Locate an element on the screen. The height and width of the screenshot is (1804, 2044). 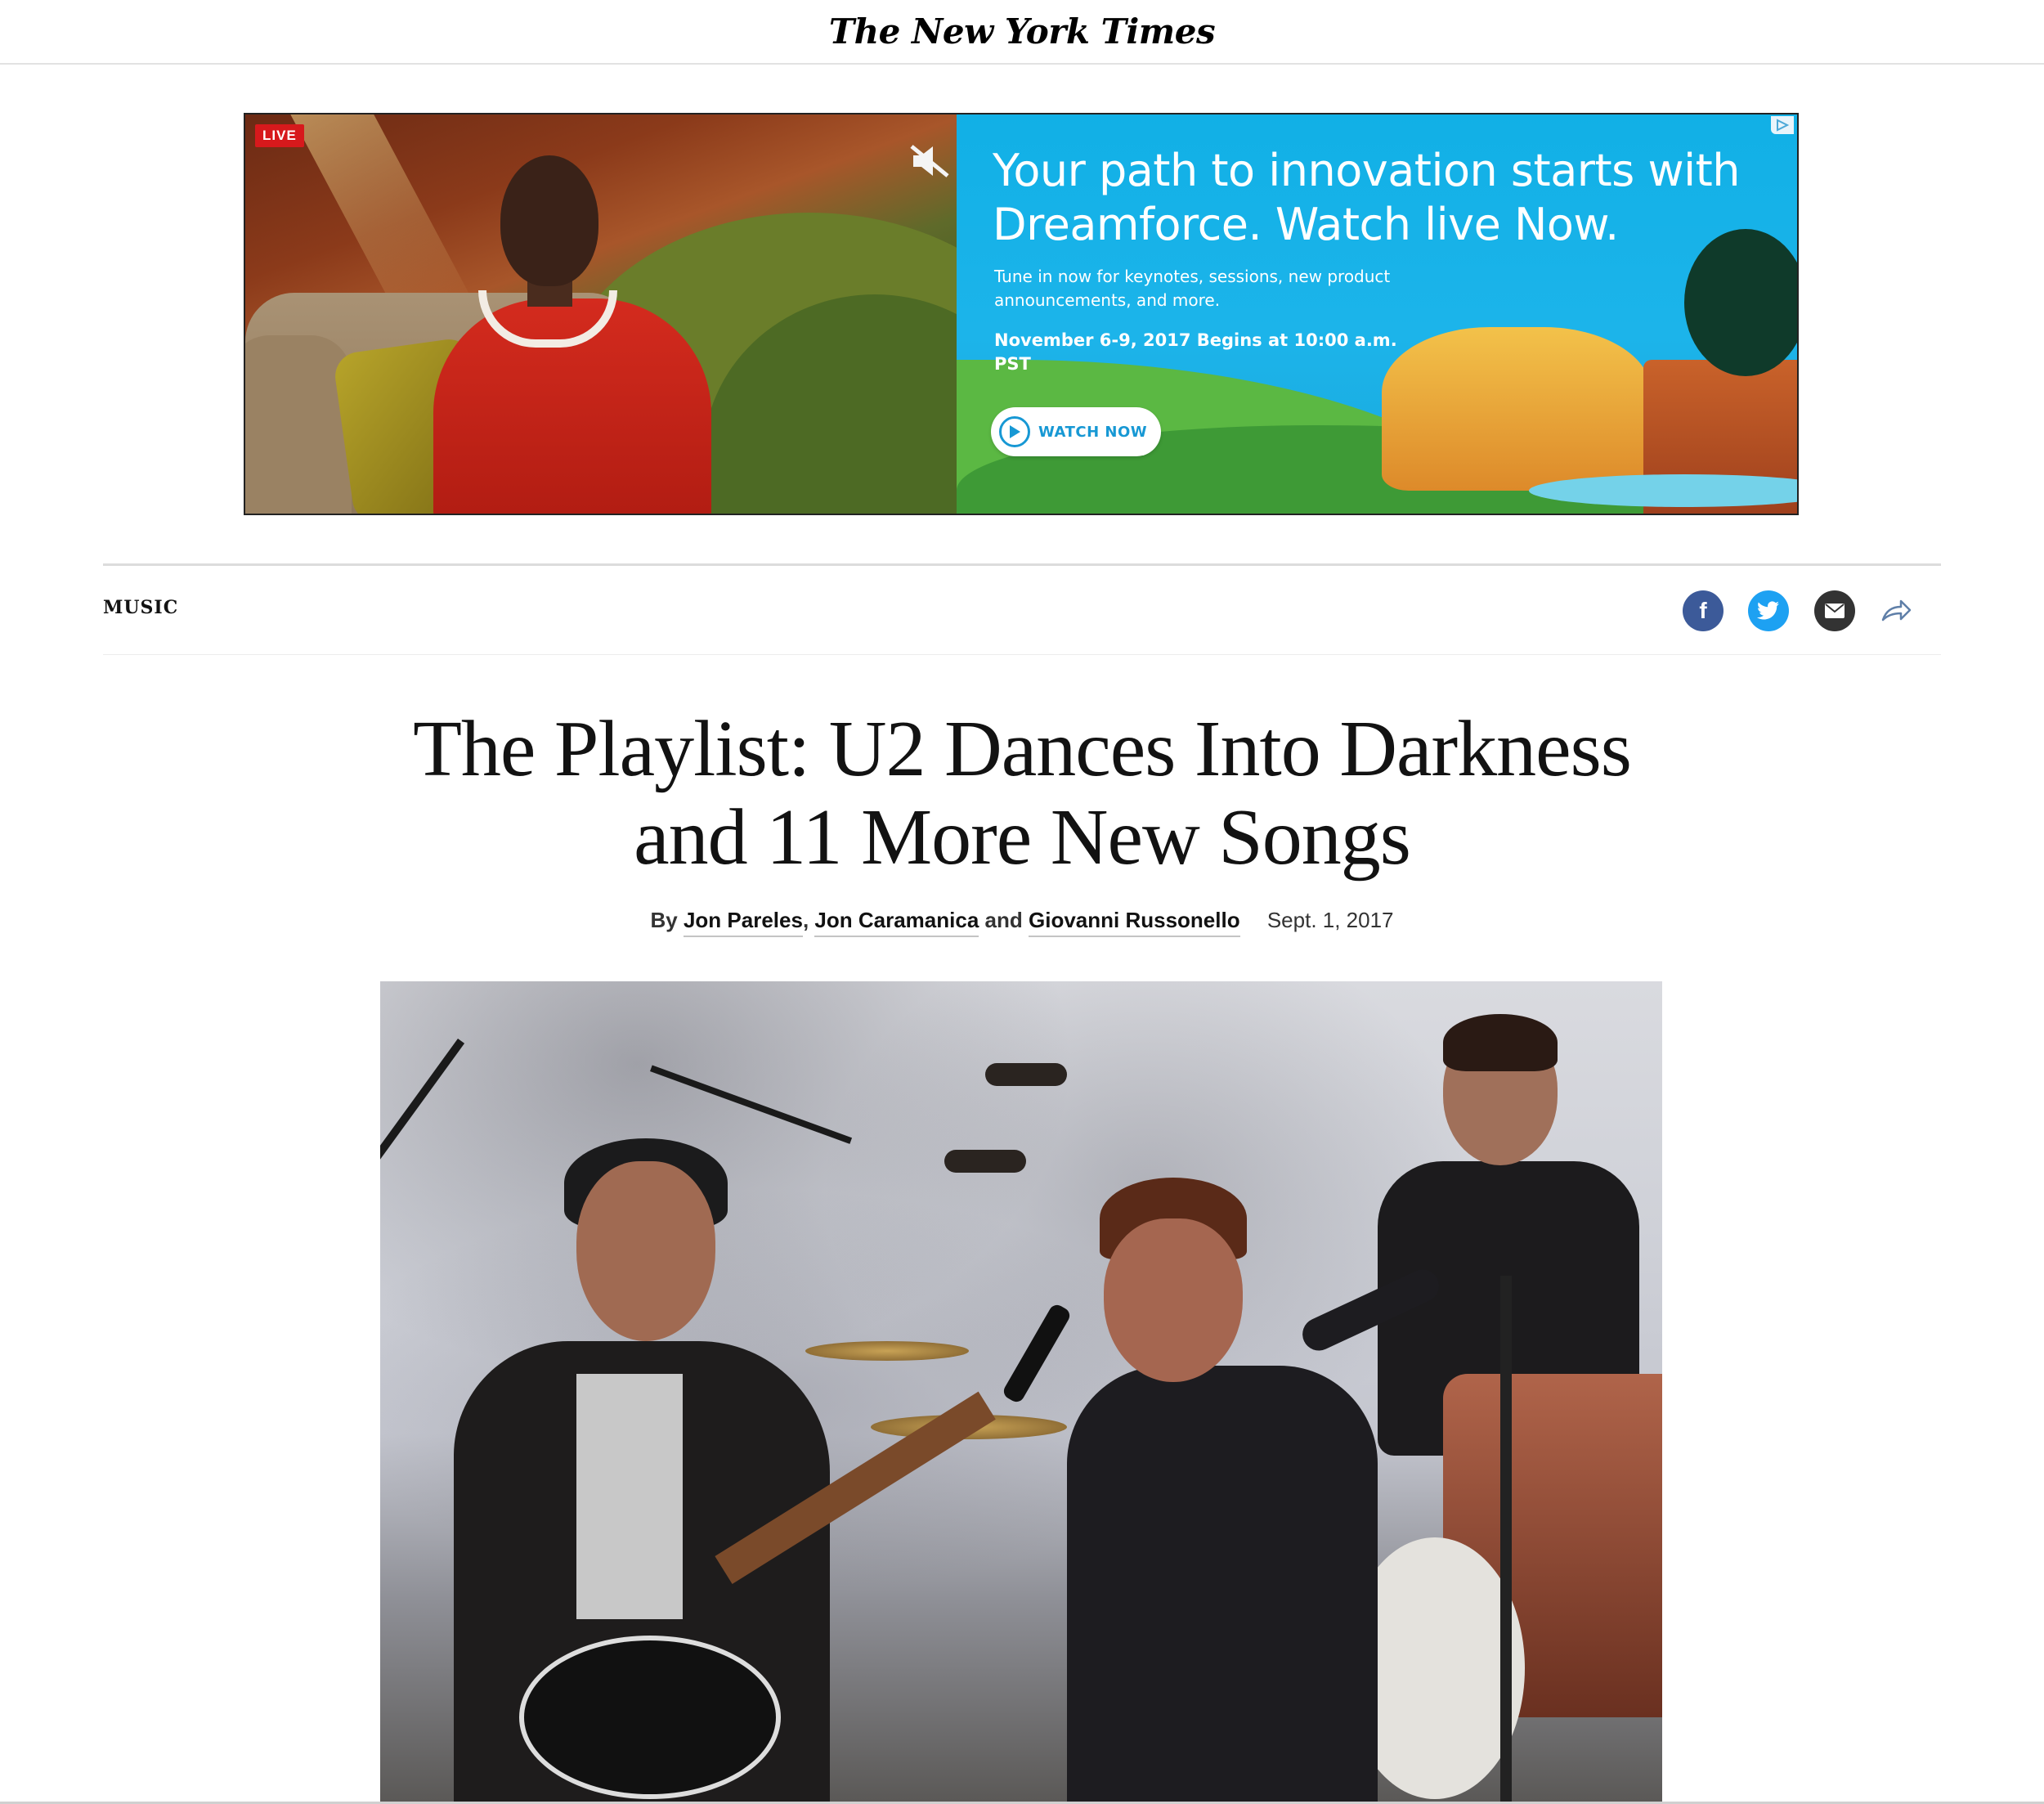
ad-video-player: LIVE is located at coordinates (601, 314).